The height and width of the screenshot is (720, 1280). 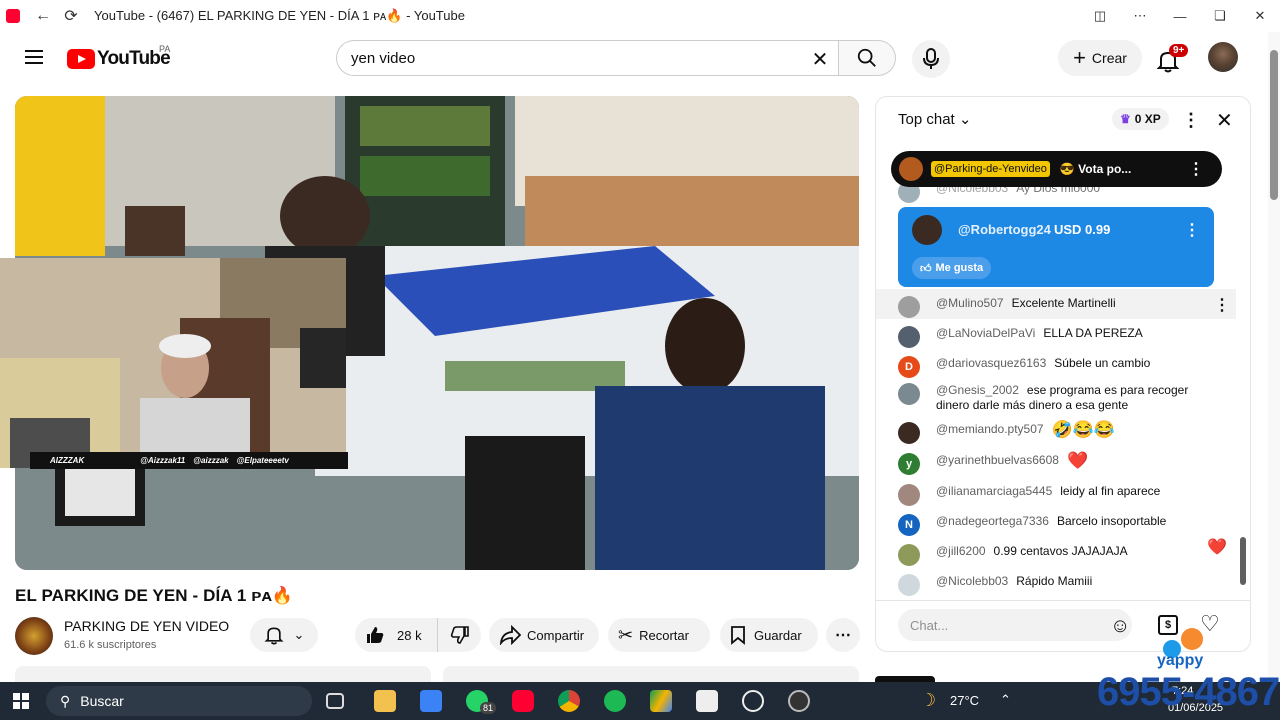 What do you see at coordinates (1180, 16) in the screenshot?
I see `minimize-icon: —` at bounding box center [1180, 16].